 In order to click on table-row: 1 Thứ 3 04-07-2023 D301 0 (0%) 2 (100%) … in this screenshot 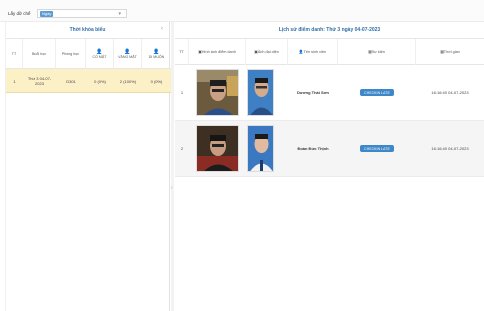, I will do `click(88, 81)`.